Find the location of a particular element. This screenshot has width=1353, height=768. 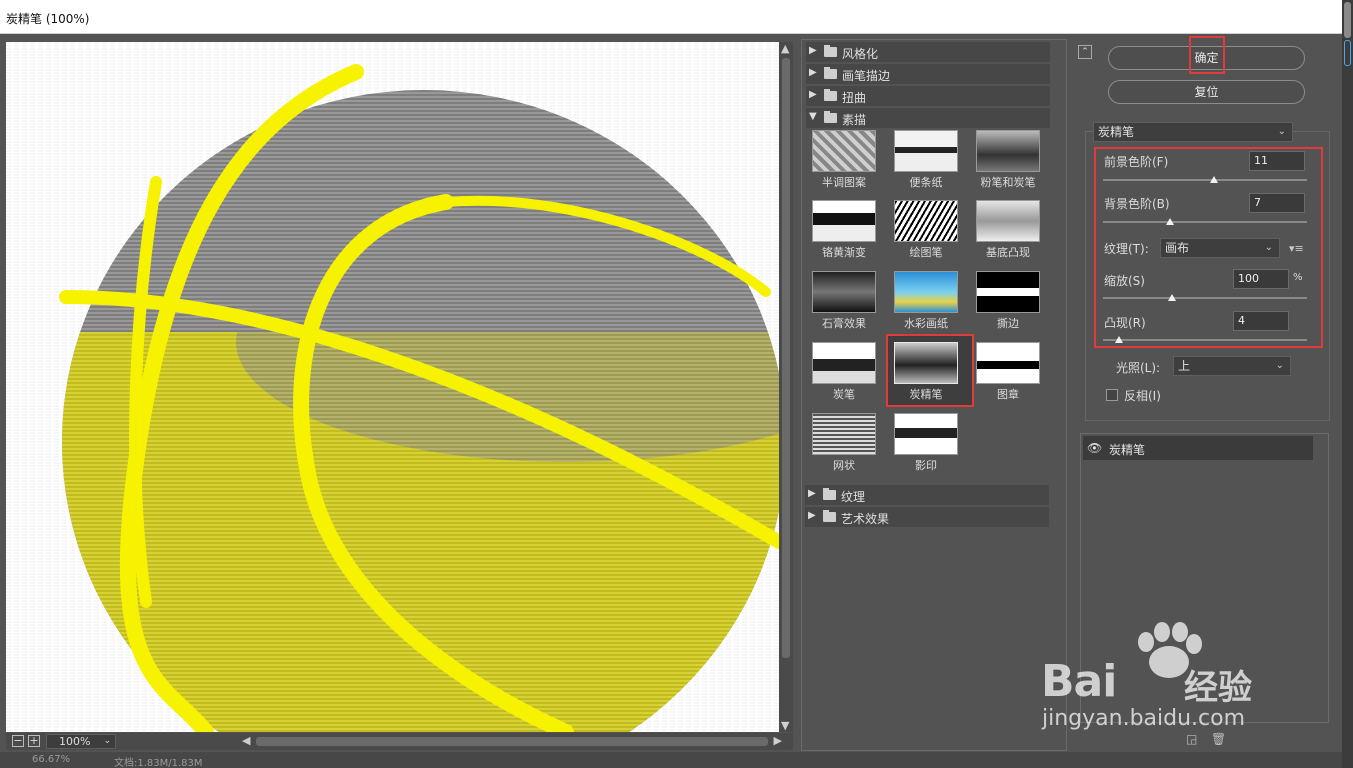

category-sketch: ▼ 素描 is located at coordinates (928, 118).